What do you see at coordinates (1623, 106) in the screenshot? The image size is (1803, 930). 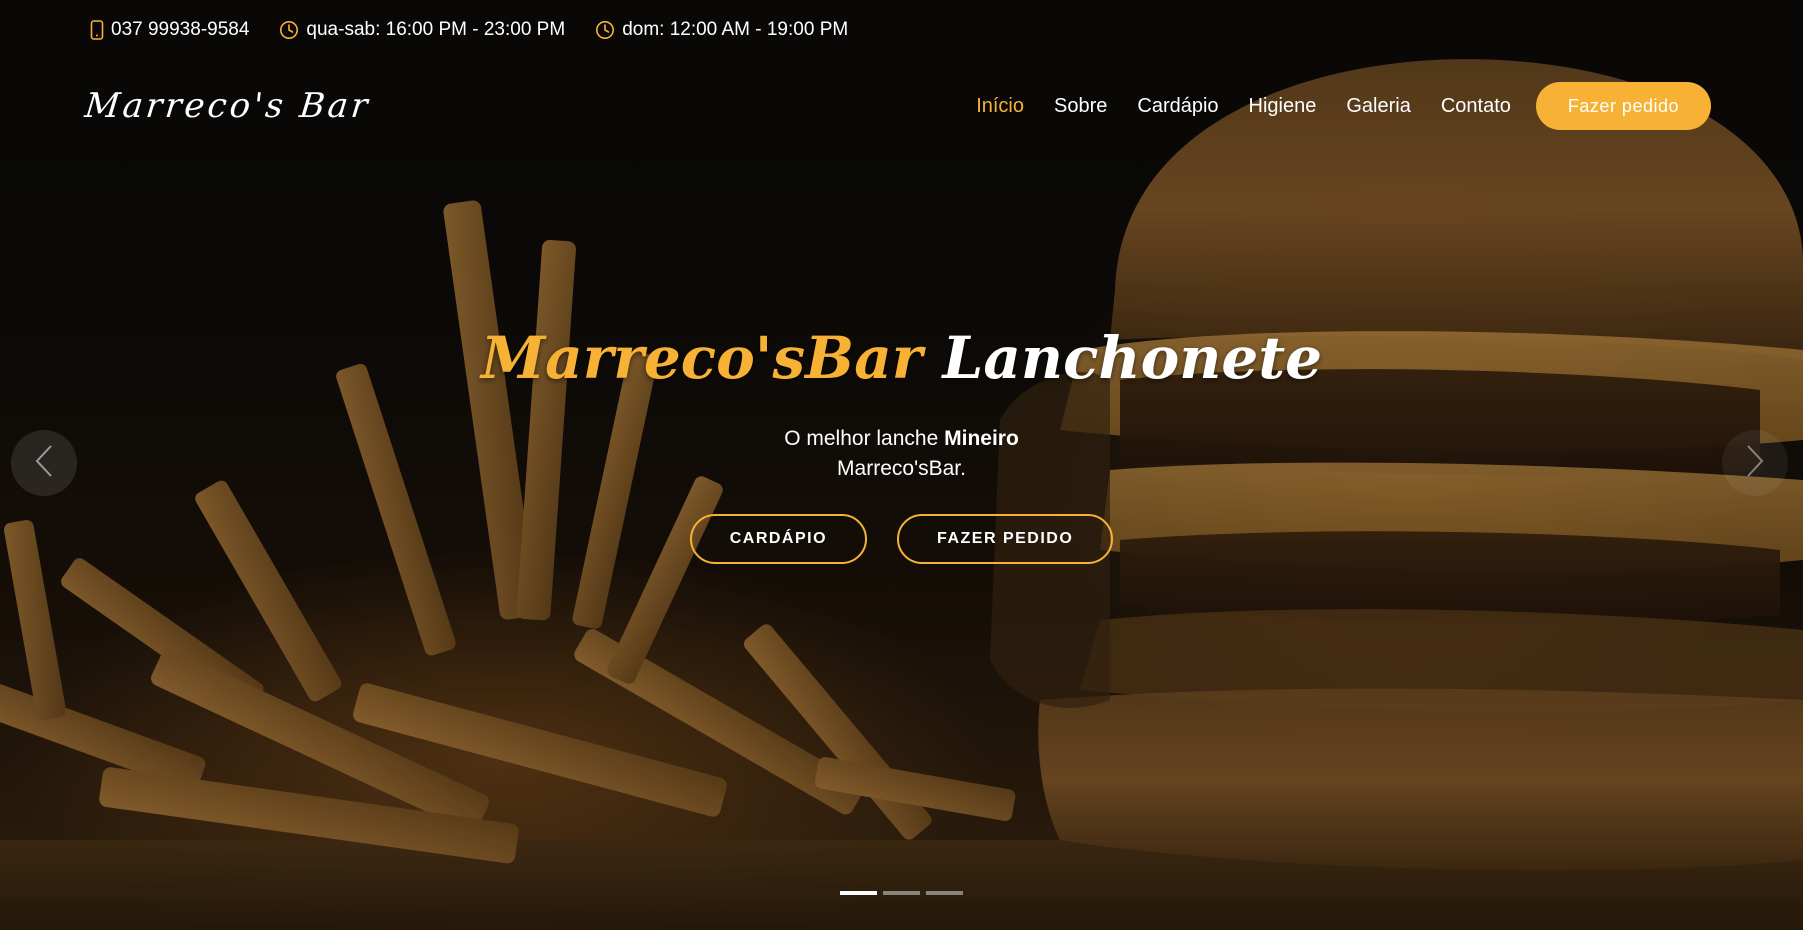 I see `header-order-button: Fazer pedido` at bounding box center [1623, 106].